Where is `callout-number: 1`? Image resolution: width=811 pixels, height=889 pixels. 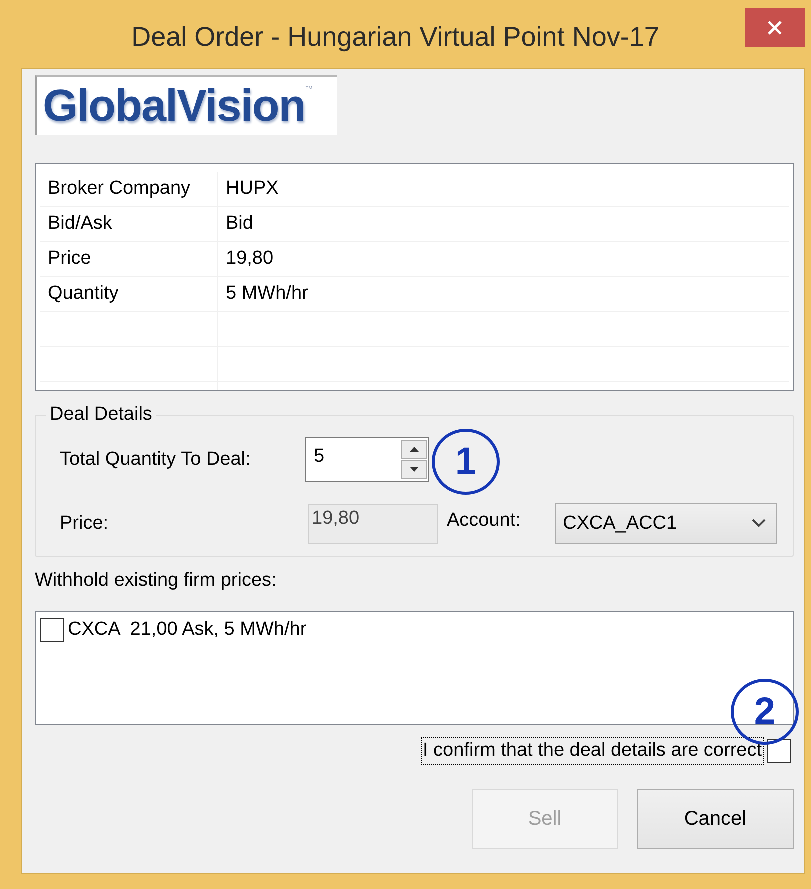 callout-number: 1 is located at coordinates (466, 462).